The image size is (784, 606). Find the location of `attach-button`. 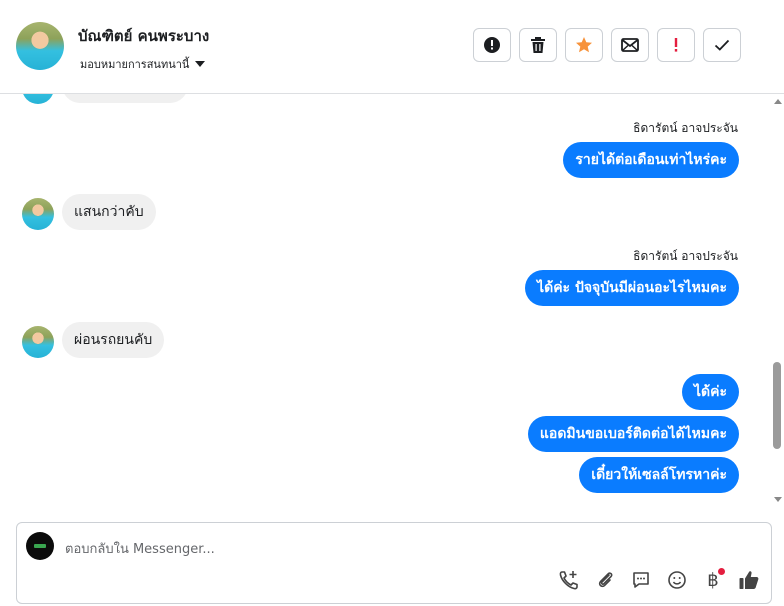

attach-button is located at coordinates (605, 580).